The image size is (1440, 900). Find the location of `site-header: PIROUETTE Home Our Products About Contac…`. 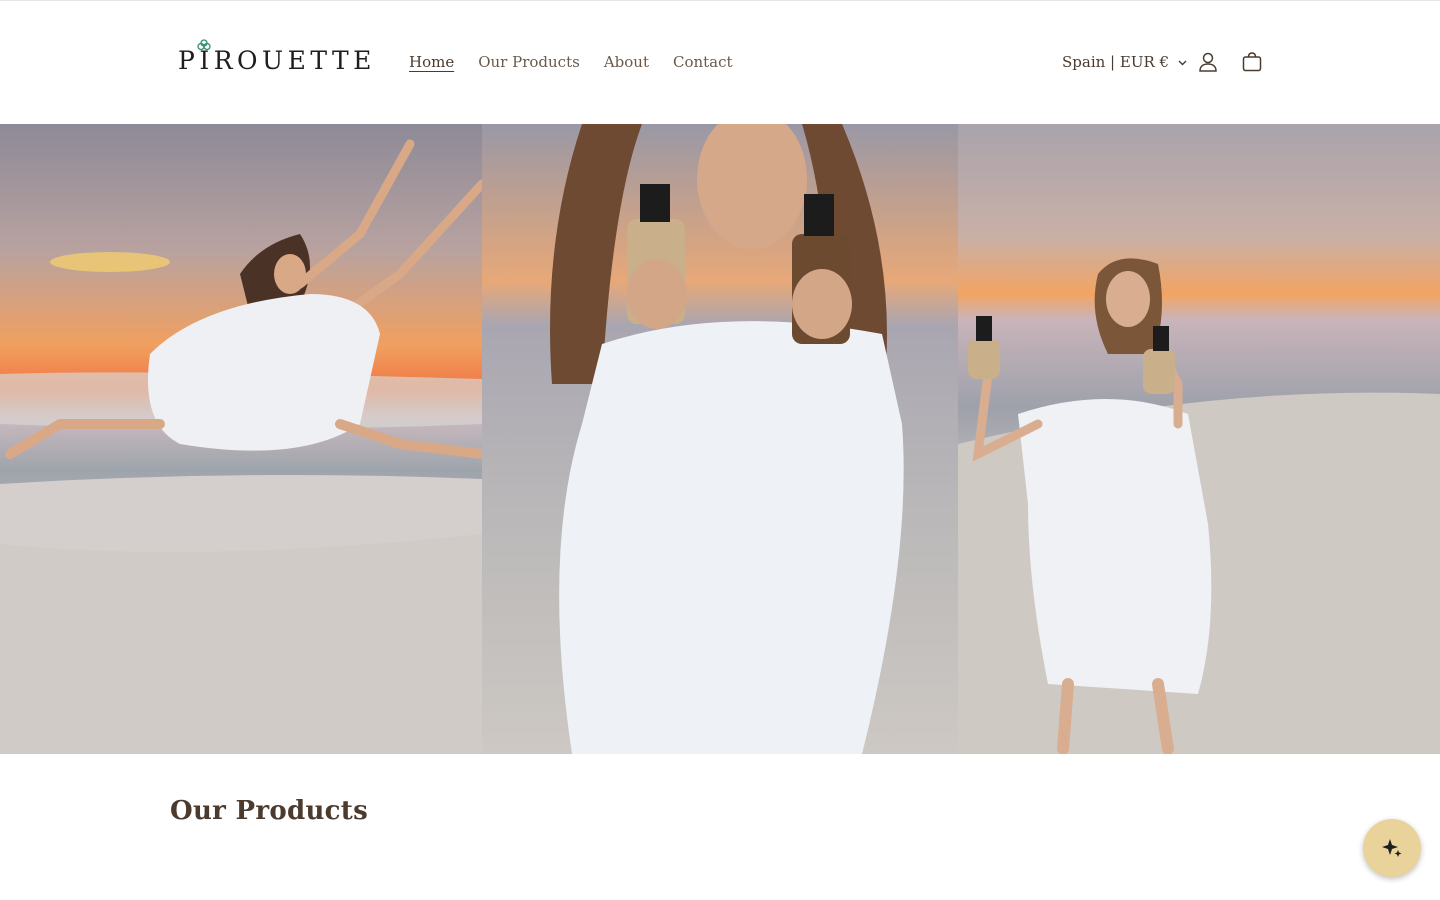

site-header: PIROUETTE Home Our Products About Contac… is located at coordinates (720, 62).